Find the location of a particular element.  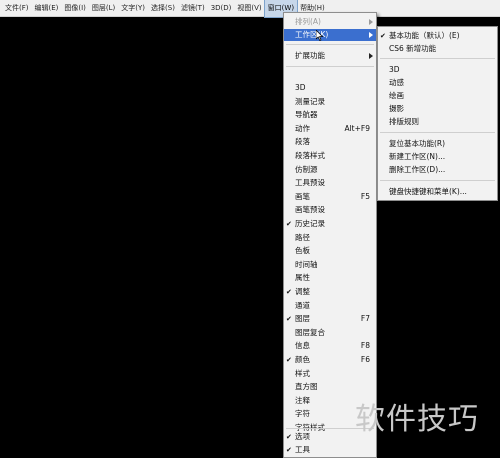

menu-item-essentials: ✔ 基本功能（默认）(E) is located at coordinates (437, 36).